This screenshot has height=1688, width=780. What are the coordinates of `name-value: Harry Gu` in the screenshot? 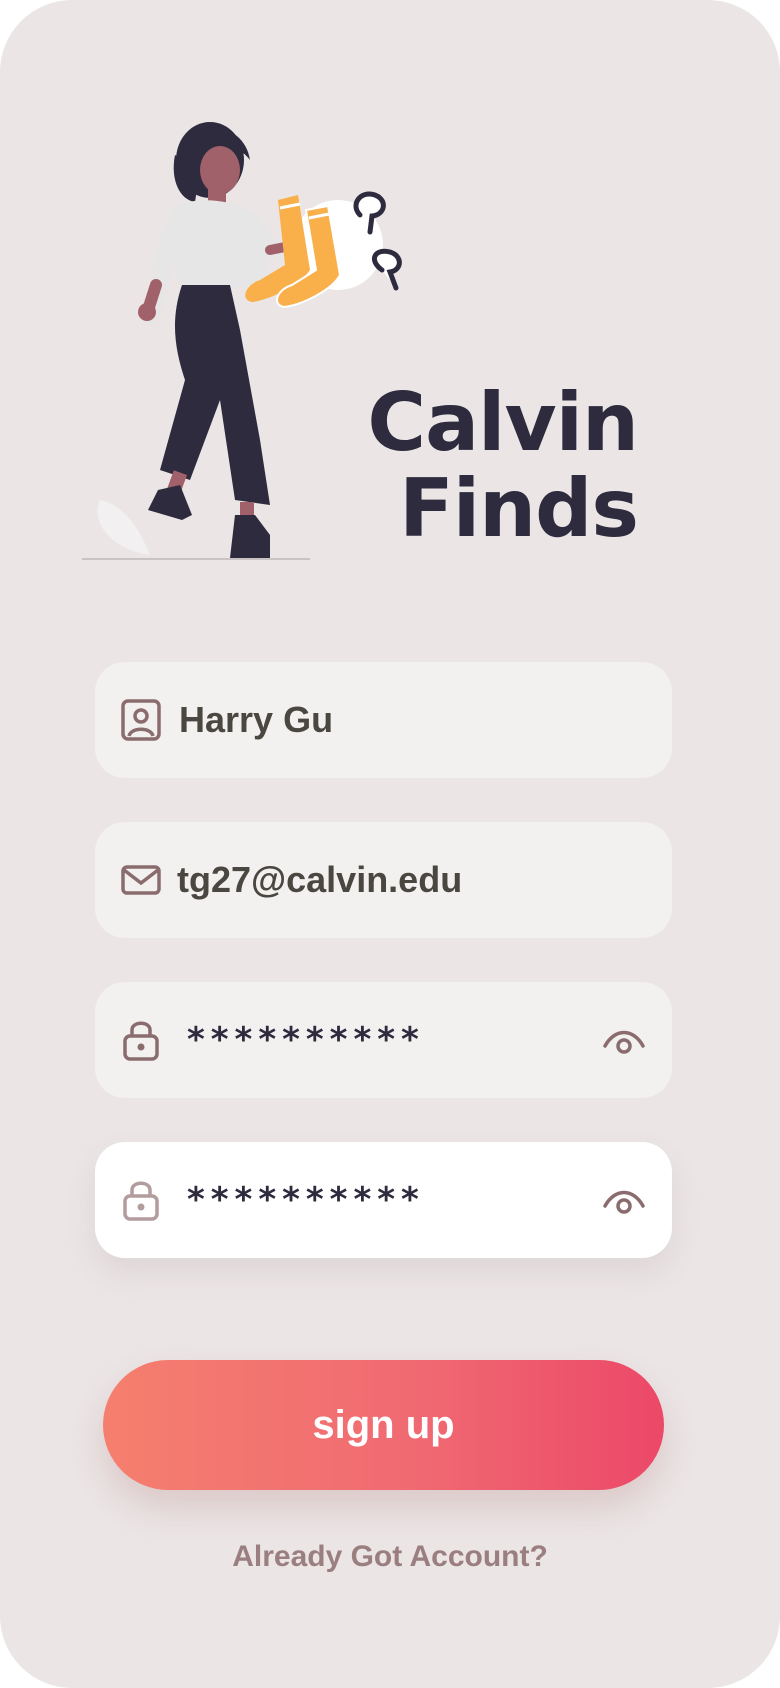 It's located at (256, 719).